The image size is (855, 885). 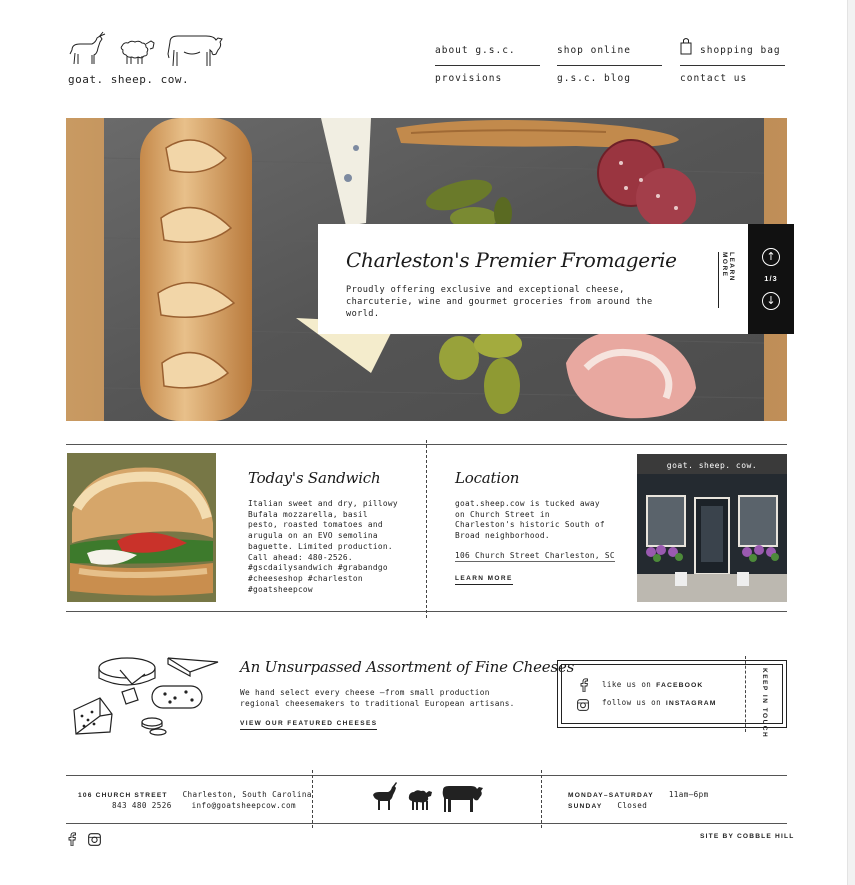 What do you see at coordinates (672, 694) in the screenshot?
I see `social-box-inner` at bounding box center [672, 694].